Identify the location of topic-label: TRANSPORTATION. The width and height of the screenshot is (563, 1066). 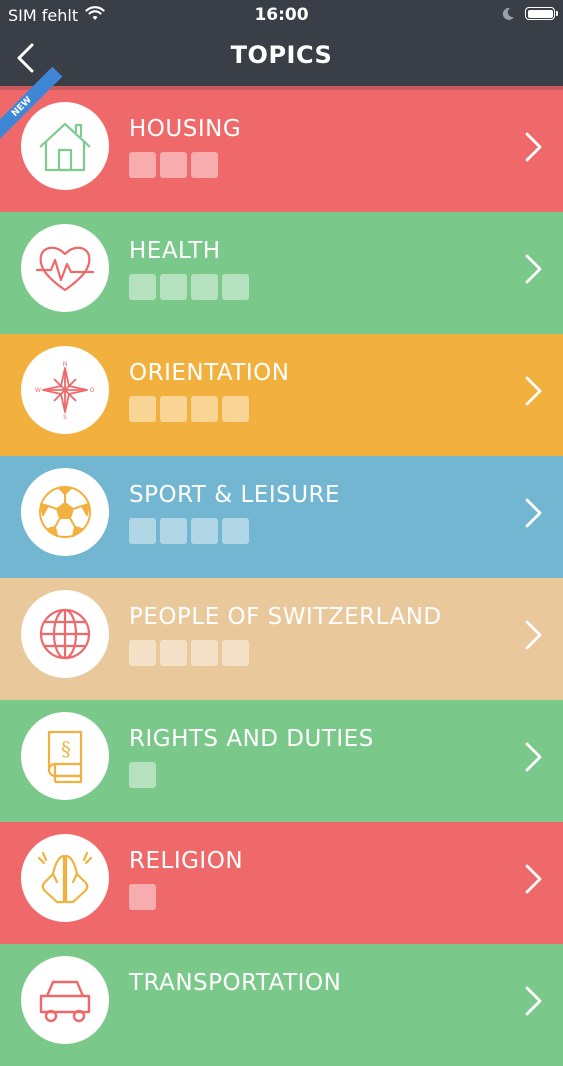
(235, 983).